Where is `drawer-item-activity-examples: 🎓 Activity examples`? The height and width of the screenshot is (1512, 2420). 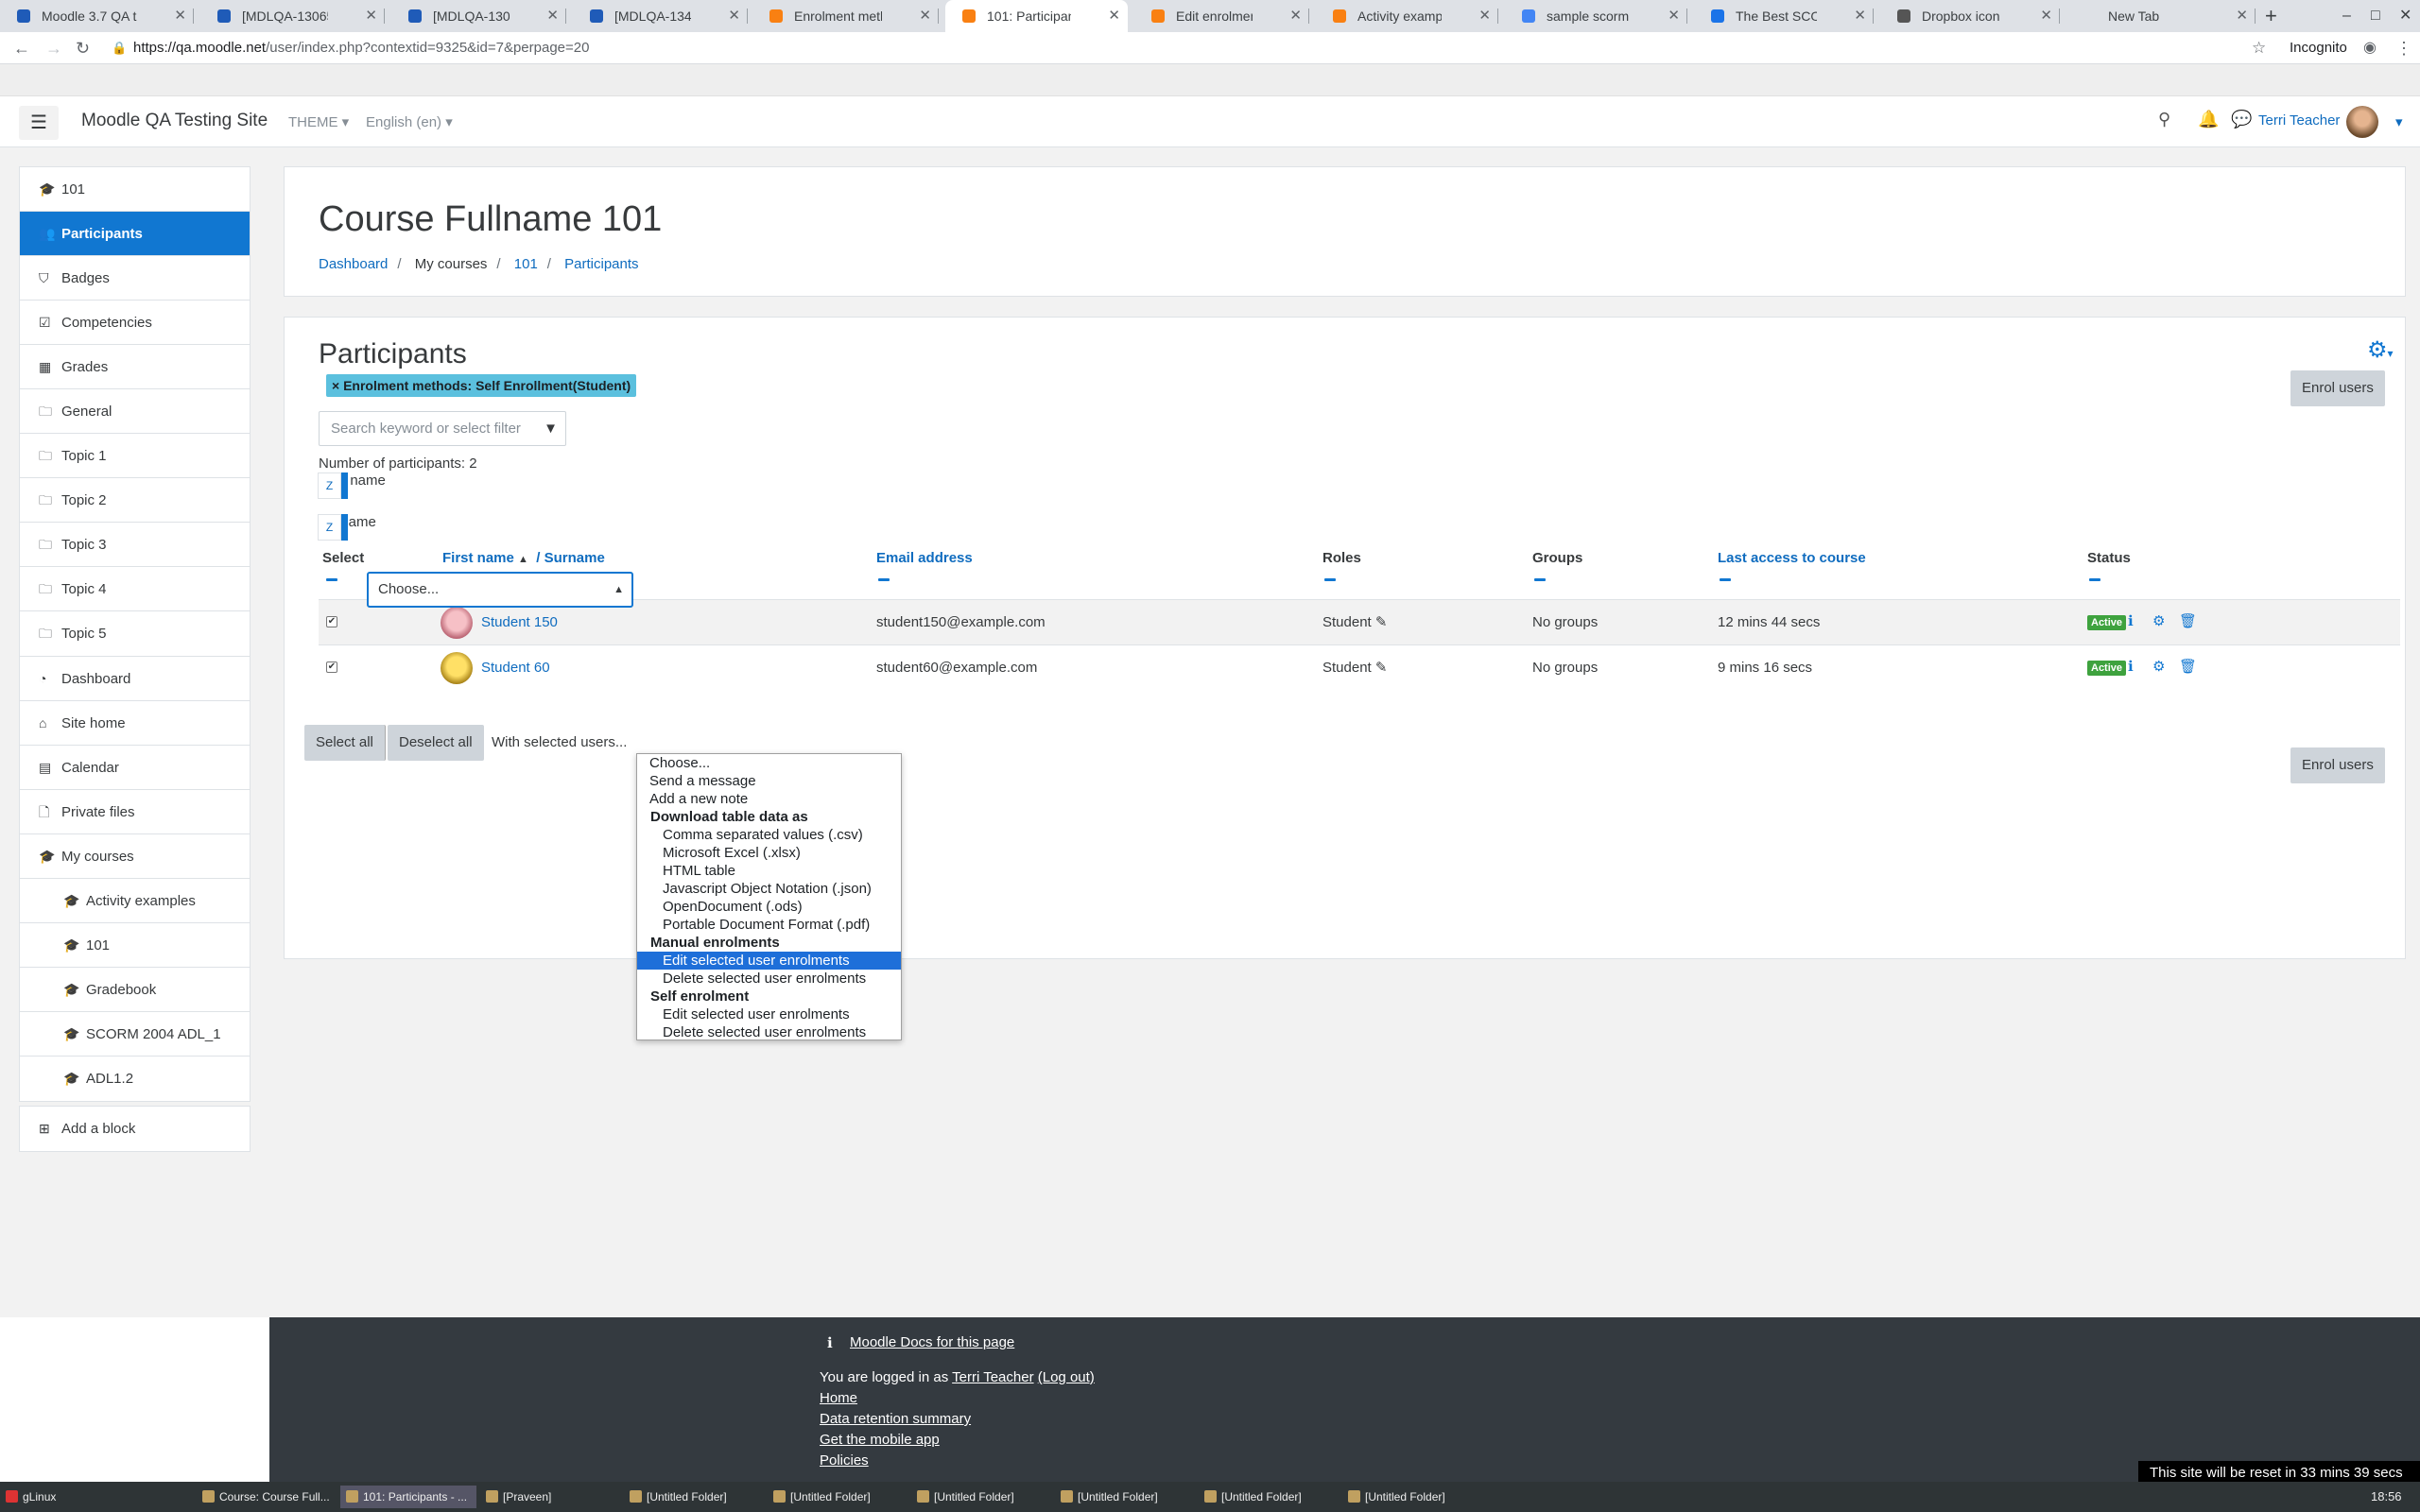
drawer-item-activity-examples: 🎓 Activity examples is located at coordinates (135, 901).